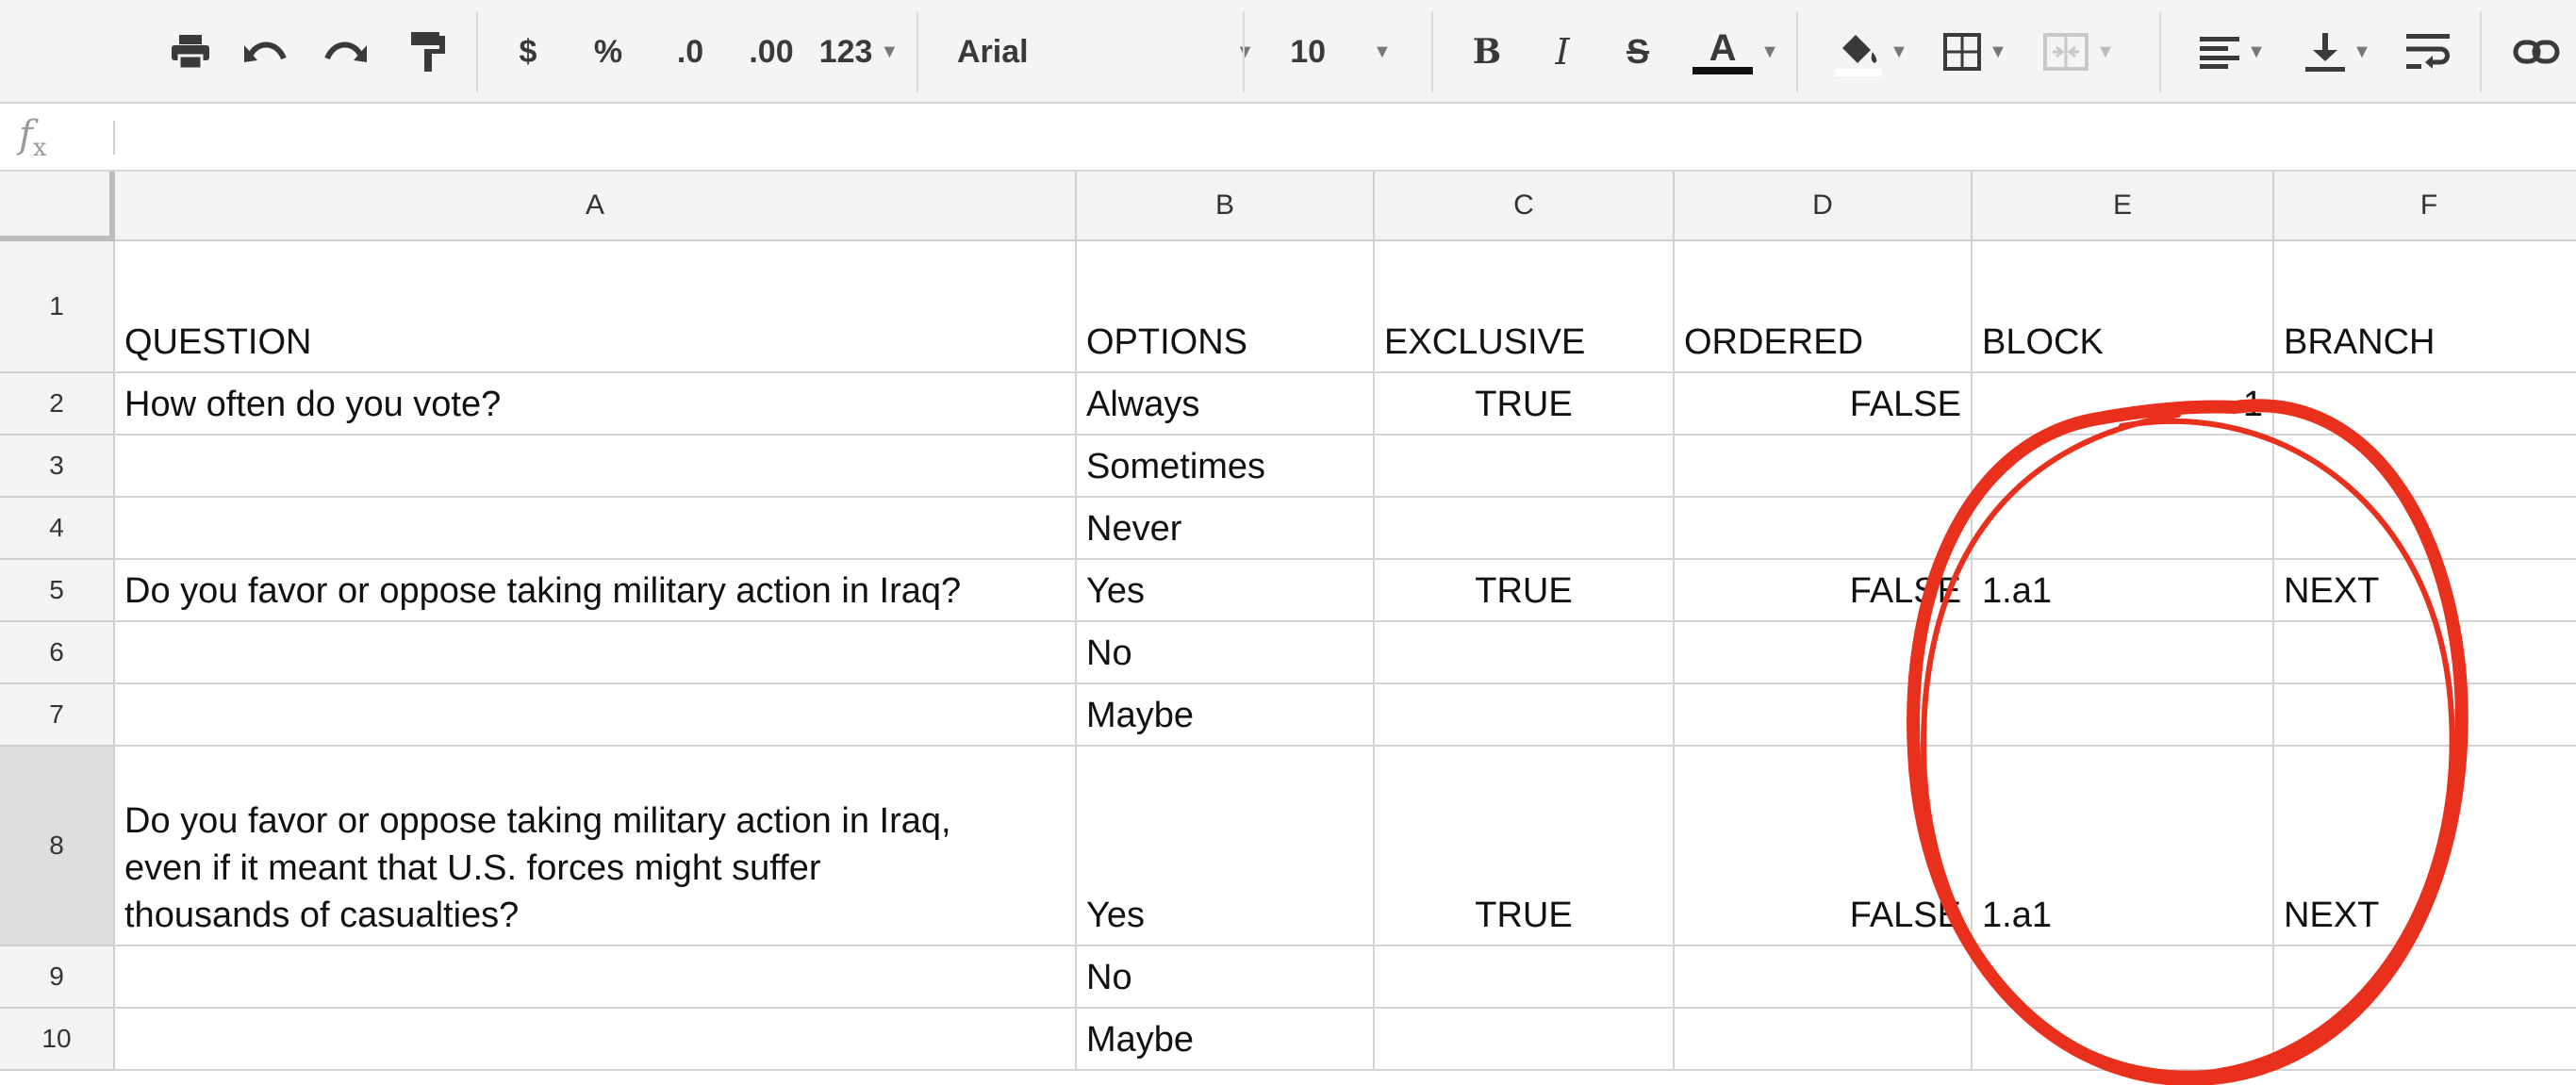  Describe the element at coordinates (2123, 467) in the screenshot. I see `cell-e3` at that location.